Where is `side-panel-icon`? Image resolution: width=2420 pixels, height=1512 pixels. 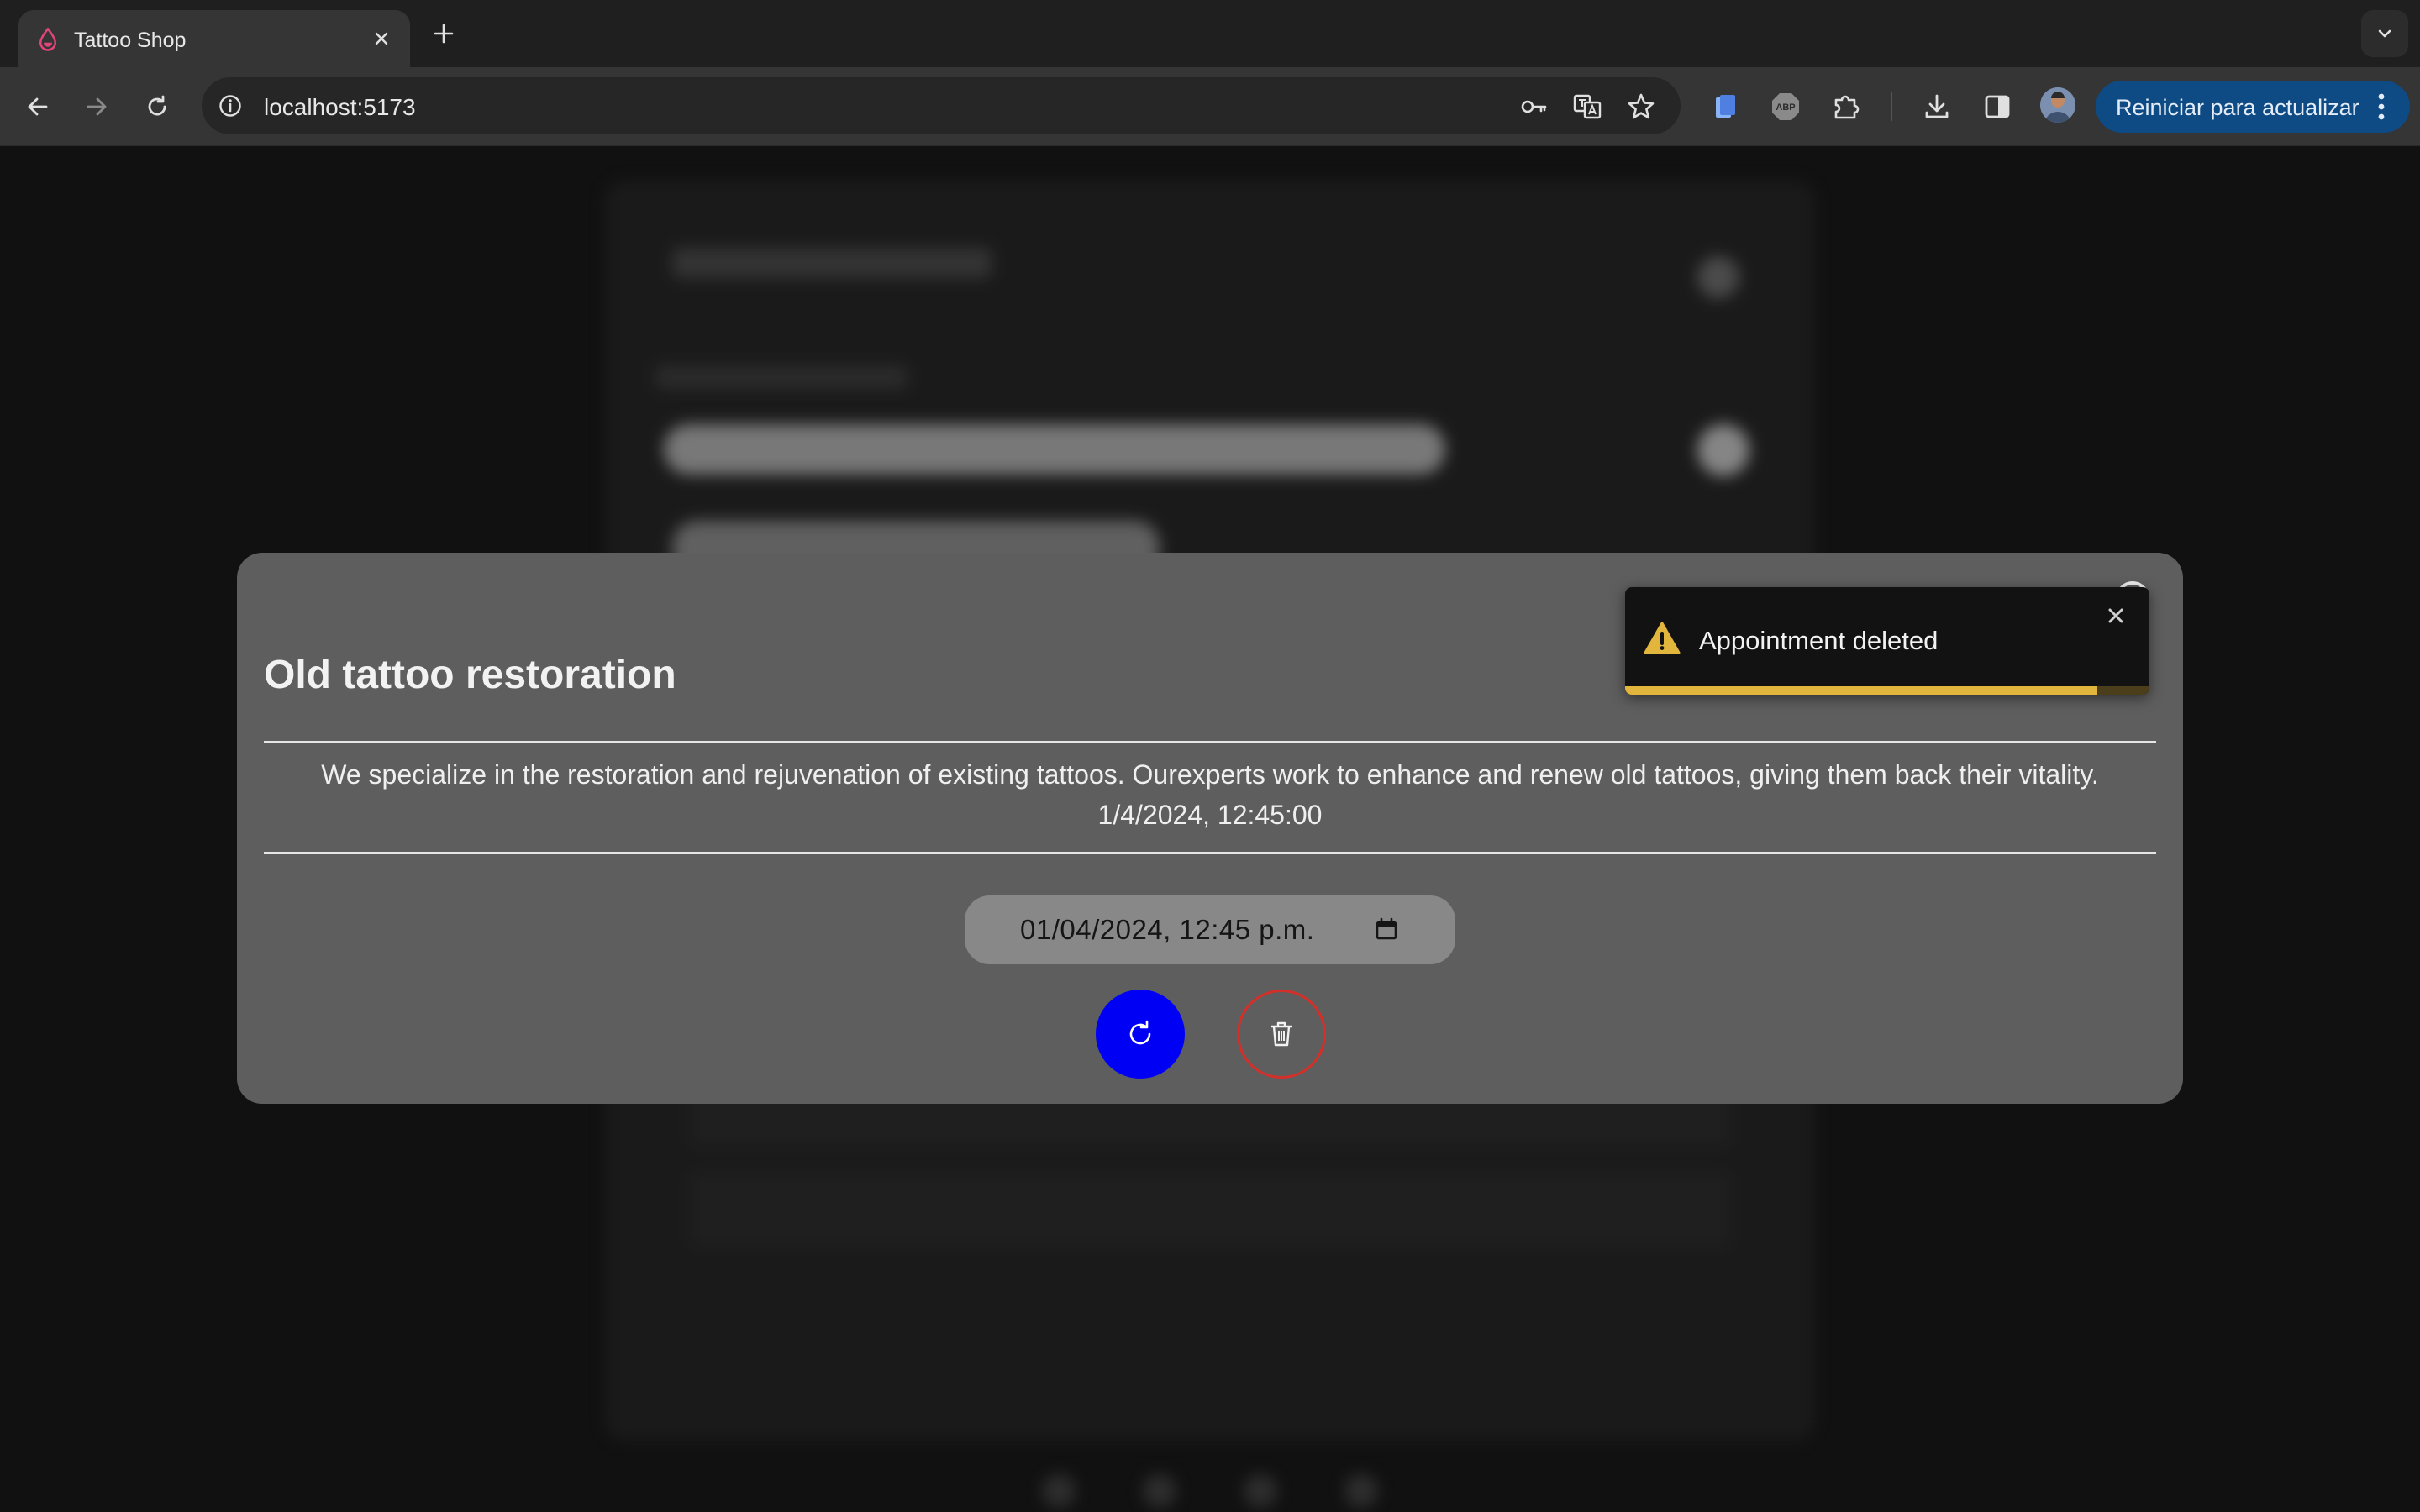 side-panel-icon is located at coordinates (1997, 107).